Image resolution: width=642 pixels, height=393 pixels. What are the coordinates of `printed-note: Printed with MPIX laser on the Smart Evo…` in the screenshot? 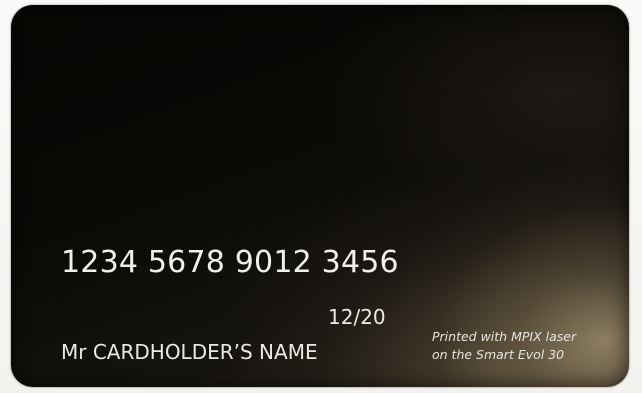 It's located at (504, 346).